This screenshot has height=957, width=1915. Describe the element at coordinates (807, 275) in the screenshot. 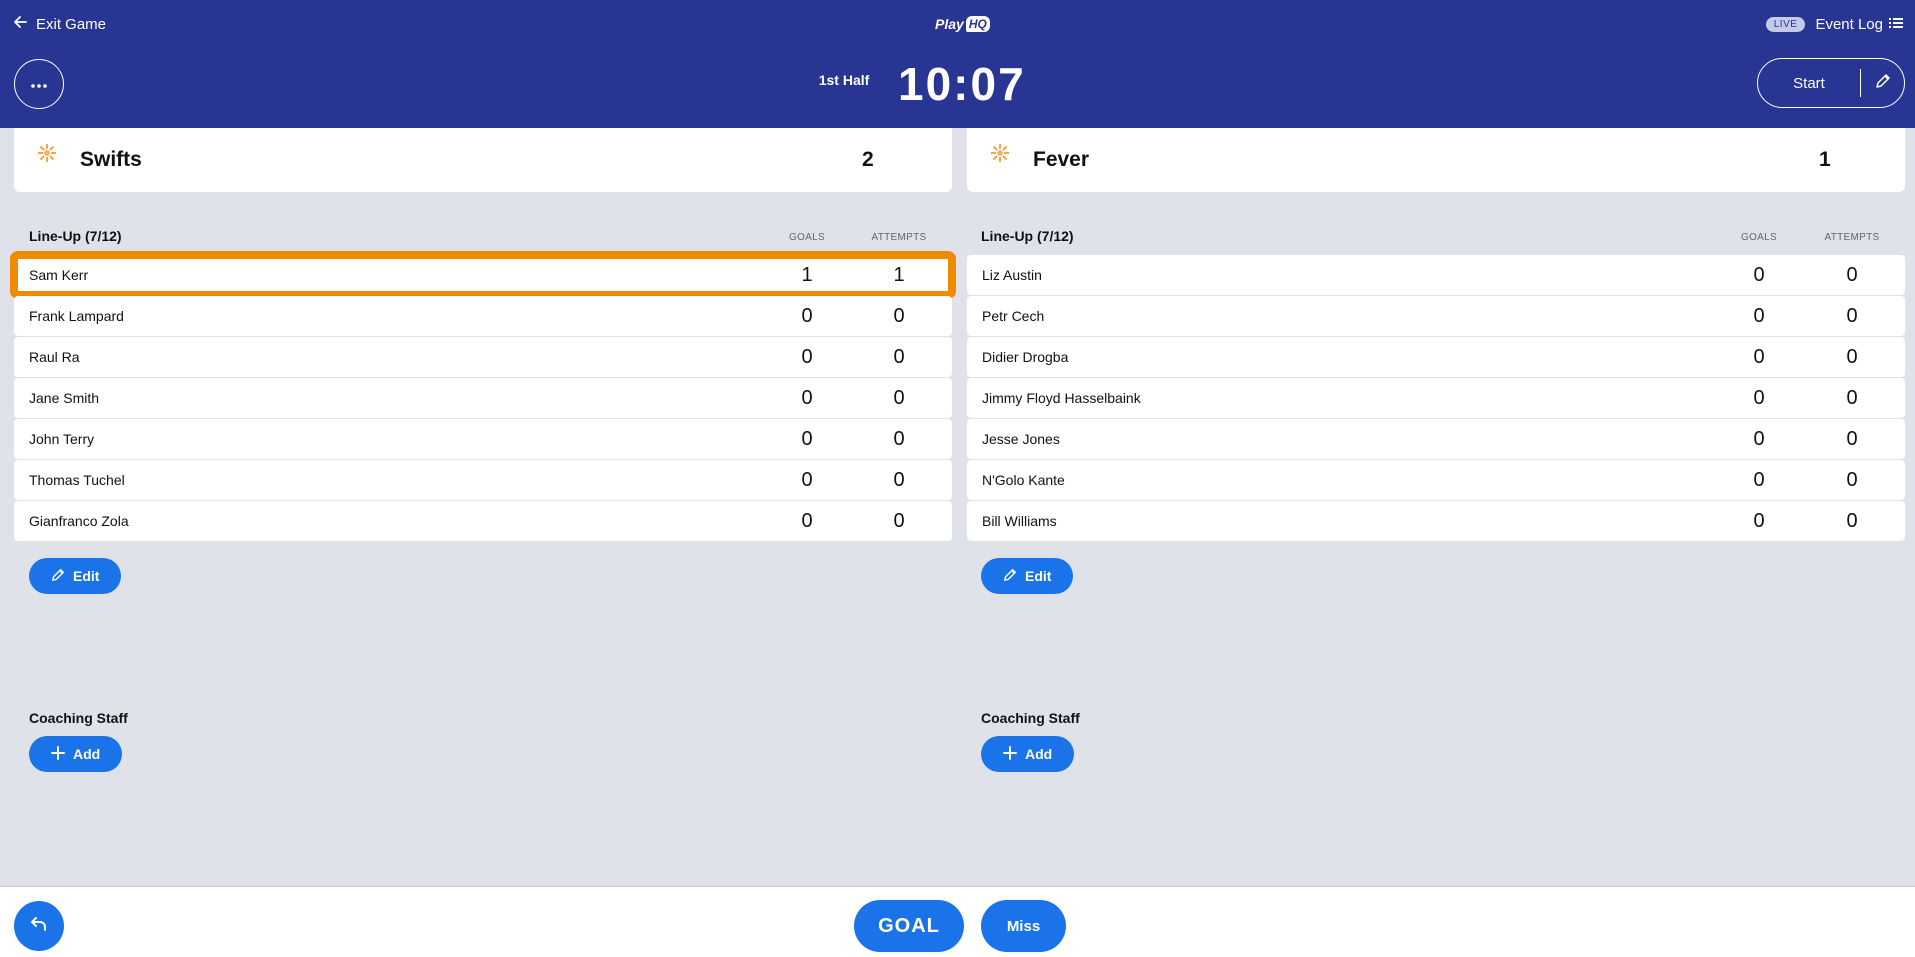

I see `player-goals: 1` at that location.